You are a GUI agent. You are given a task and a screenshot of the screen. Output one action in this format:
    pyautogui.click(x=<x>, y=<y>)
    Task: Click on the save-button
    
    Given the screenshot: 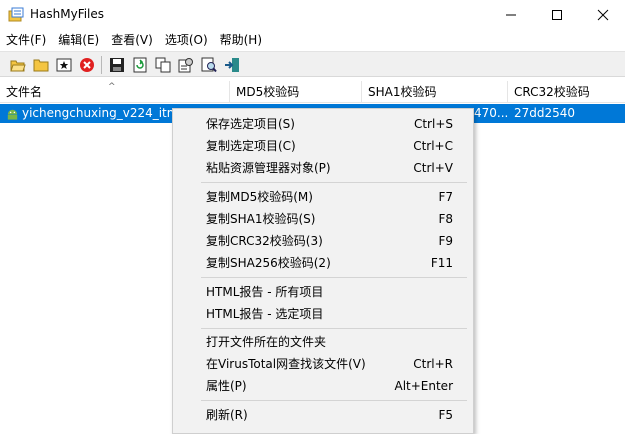 What is the action you would take?
    pyautogui.click(x=117, y=65)
    